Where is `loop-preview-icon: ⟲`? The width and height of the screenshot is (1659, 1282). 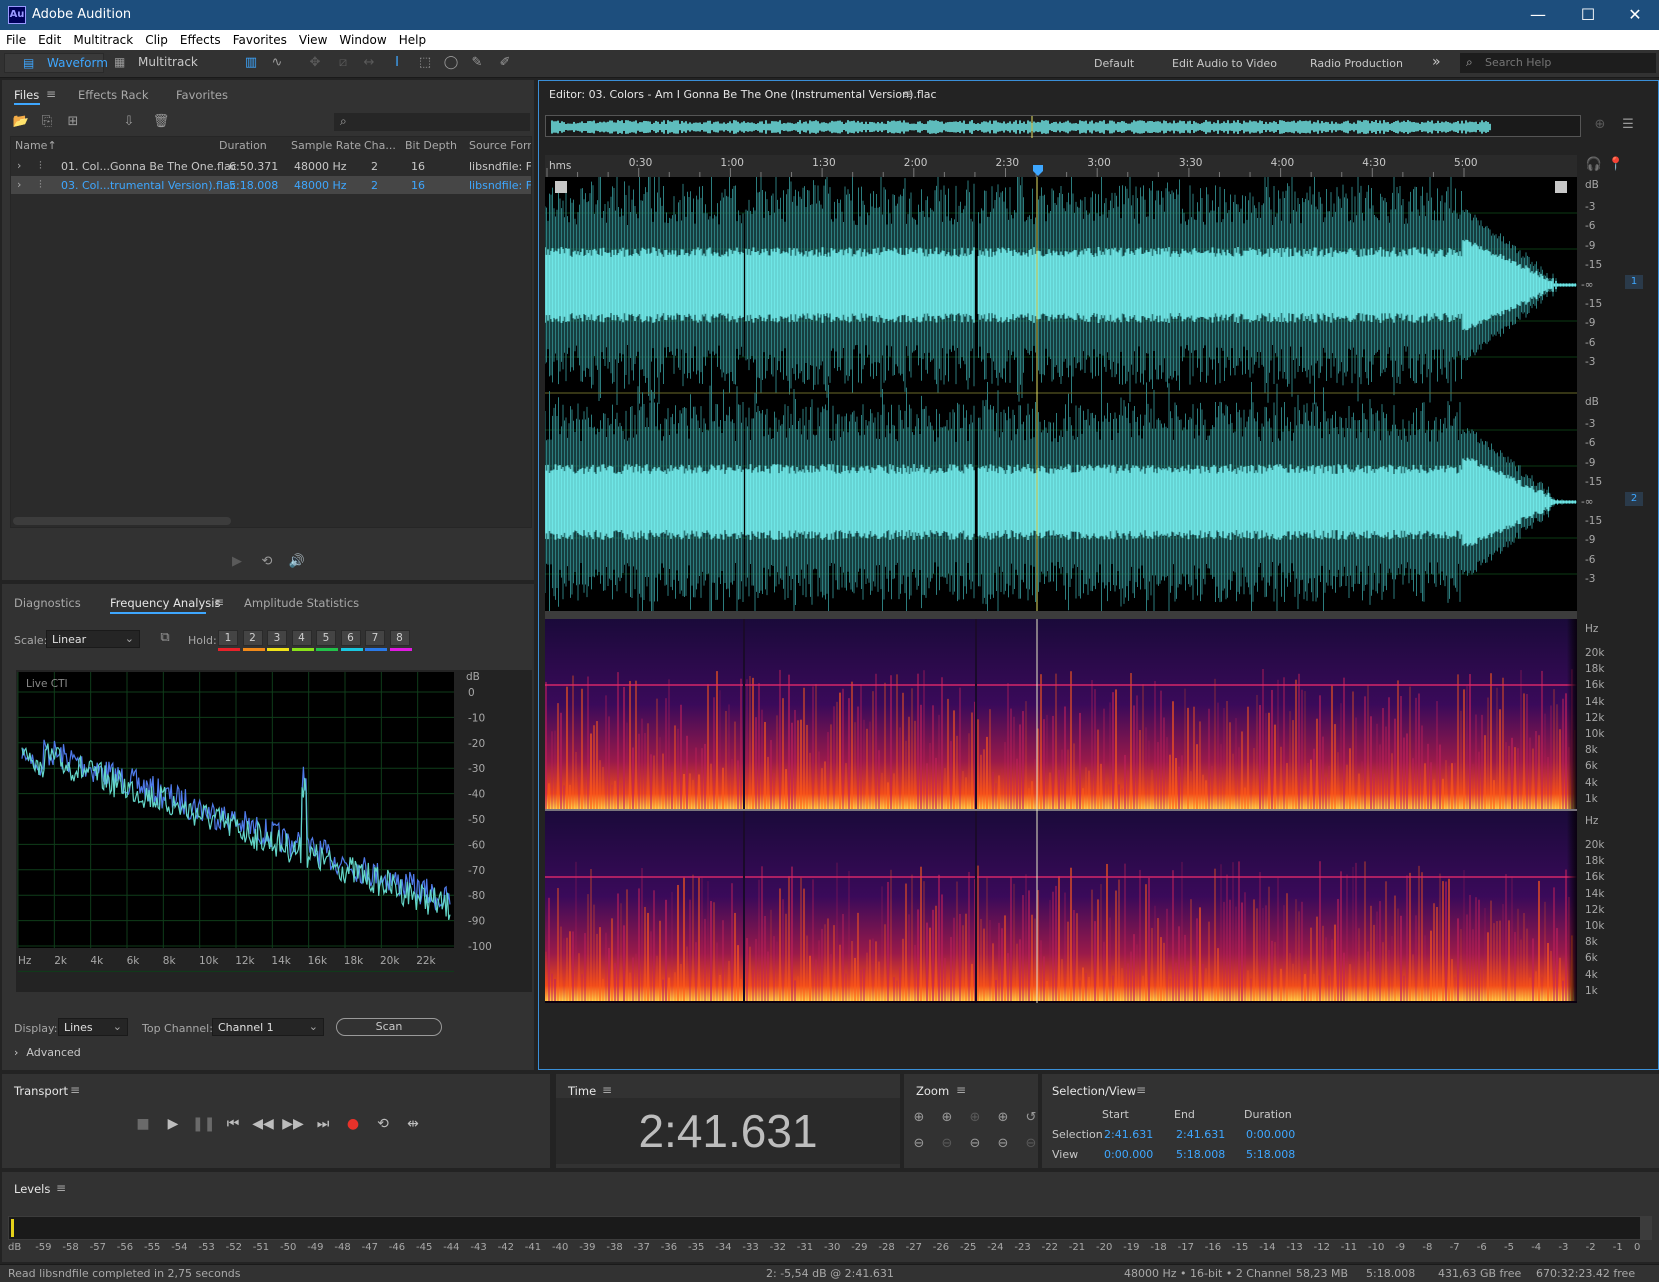
loop-preview-icon: ⟲ is located at coordinates (267, 562).